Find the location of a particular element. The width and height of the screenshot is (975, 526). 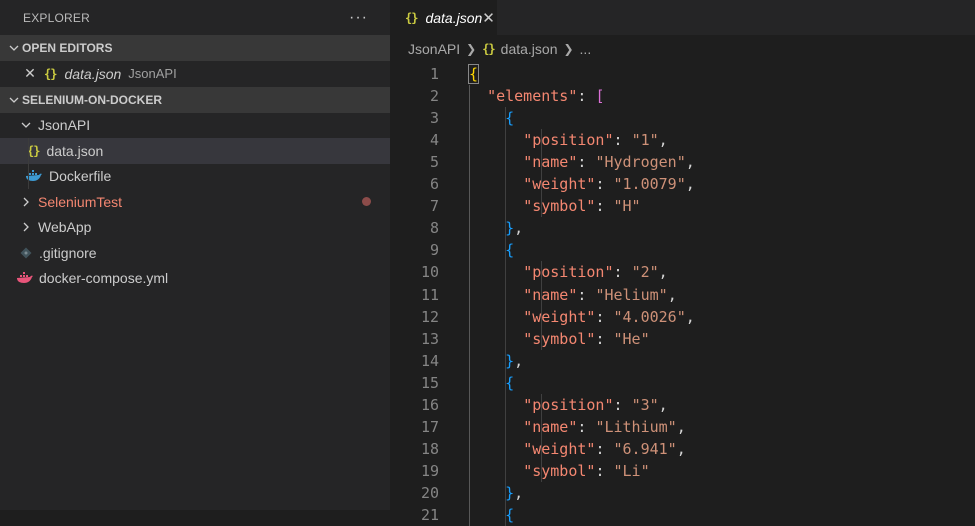

code-text: "symbol": "He" is located at coordinates (586, 338).